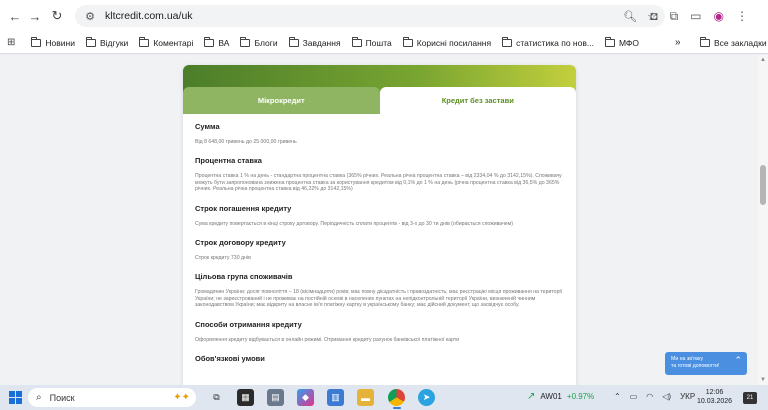 This screenshot has width=768, height=410. I want to click on bookmark-label: Завдання, so click(321, 42).